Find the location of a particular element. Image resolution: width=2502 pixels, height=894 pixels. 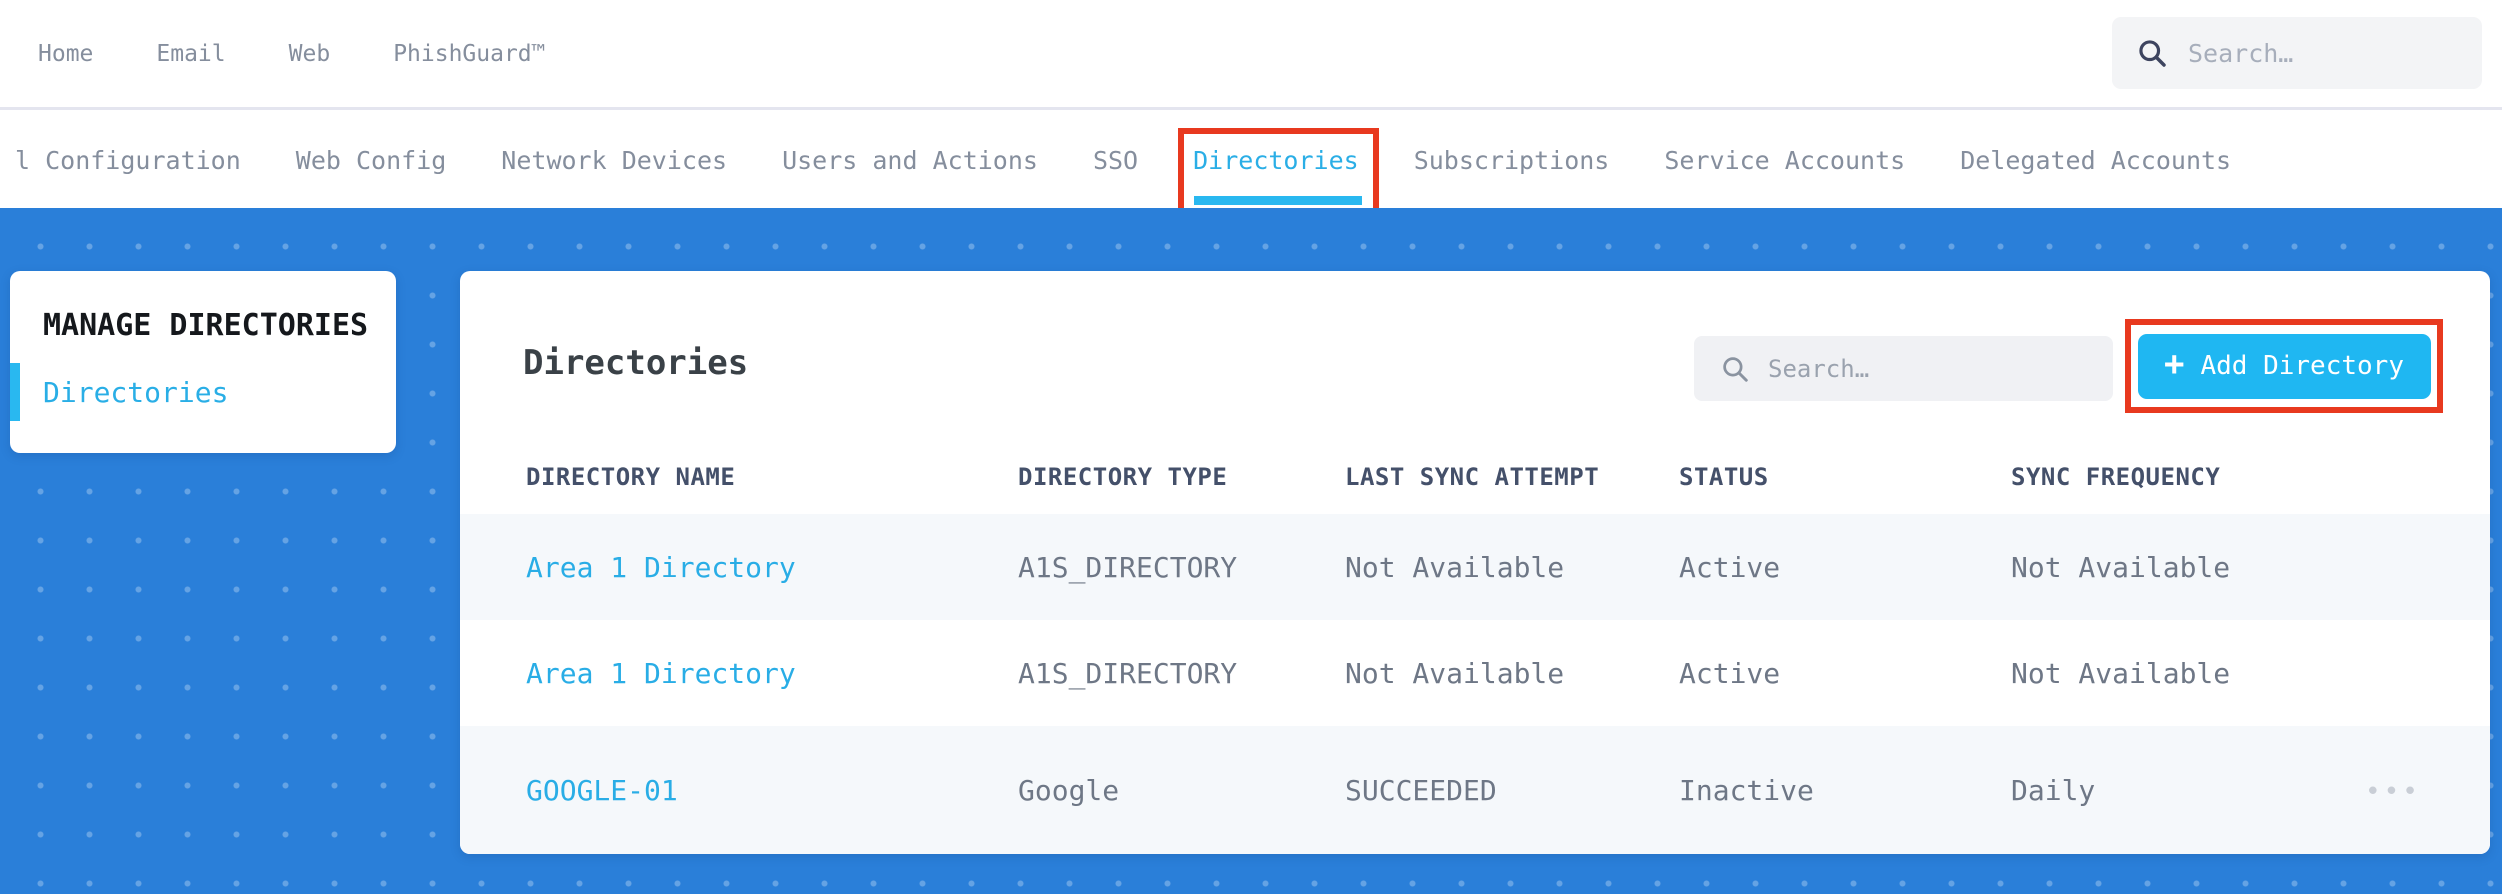

column-last-sync-attempt: LAST SYNC ATTEMPT is located at coordinates (1472, 477).